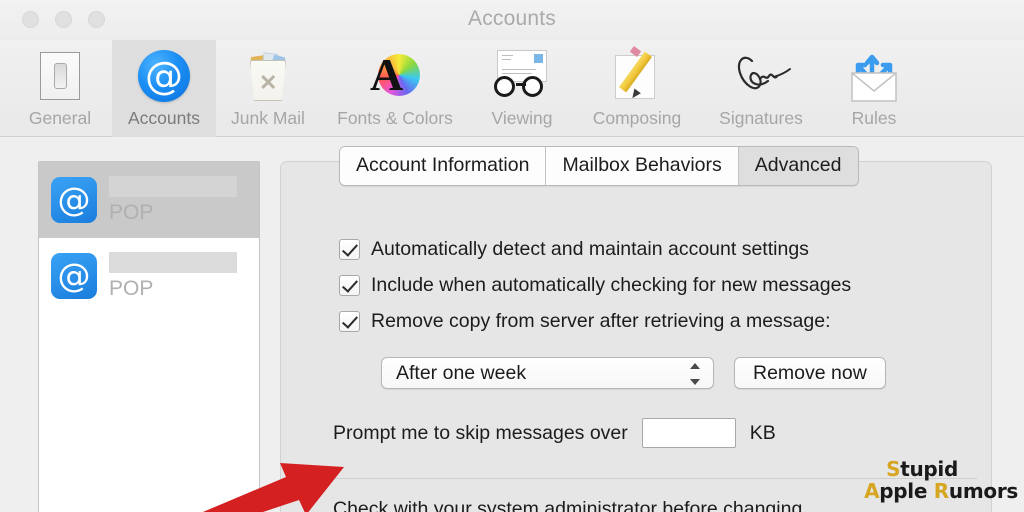 The width and height of the screenshot is (1024, 512). I want to click on watermark-rest-stupid: tupid, so click(929, 469).